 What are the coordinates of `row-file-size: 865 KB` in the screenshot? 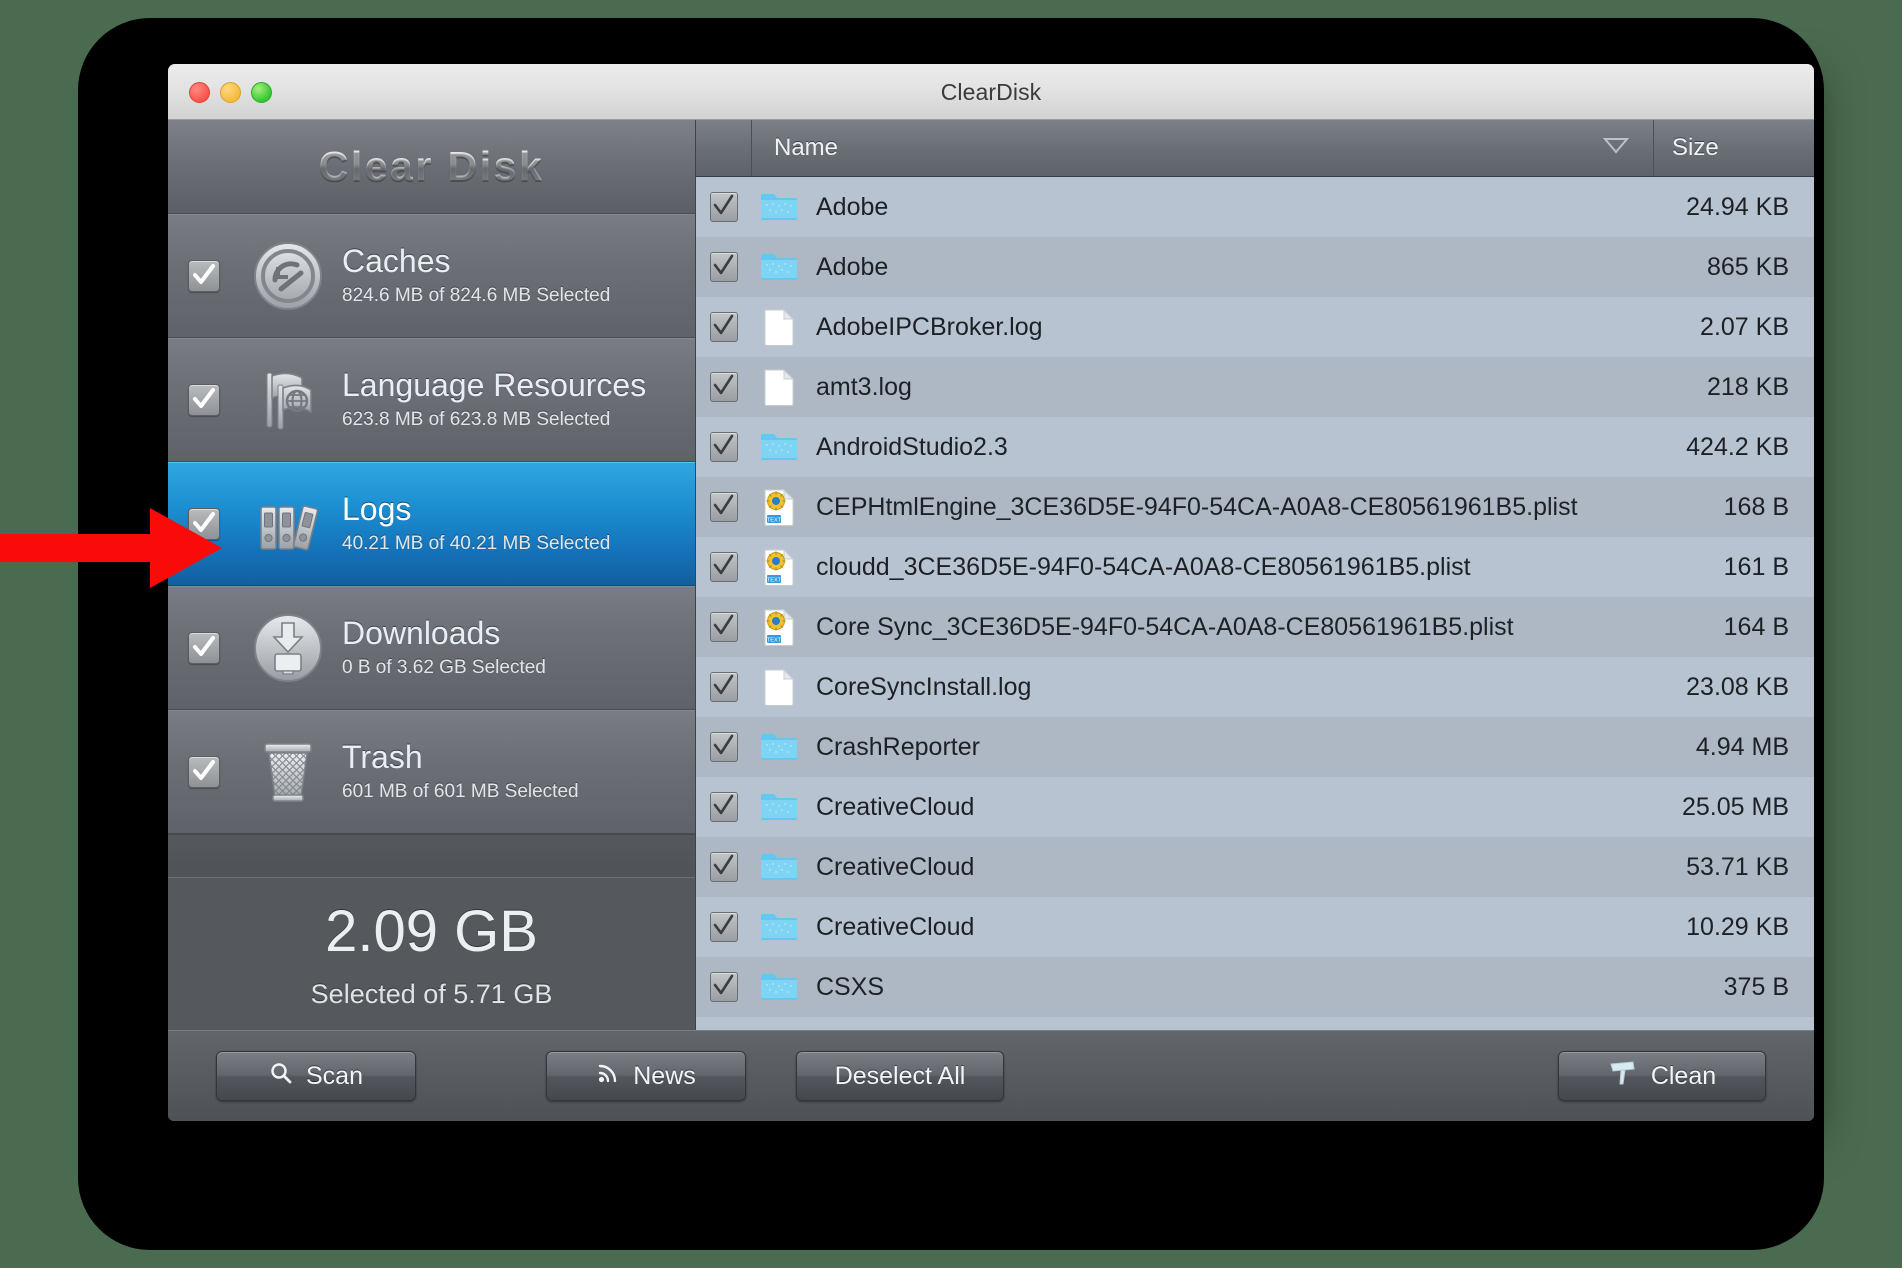 It's located at (1747, 266).